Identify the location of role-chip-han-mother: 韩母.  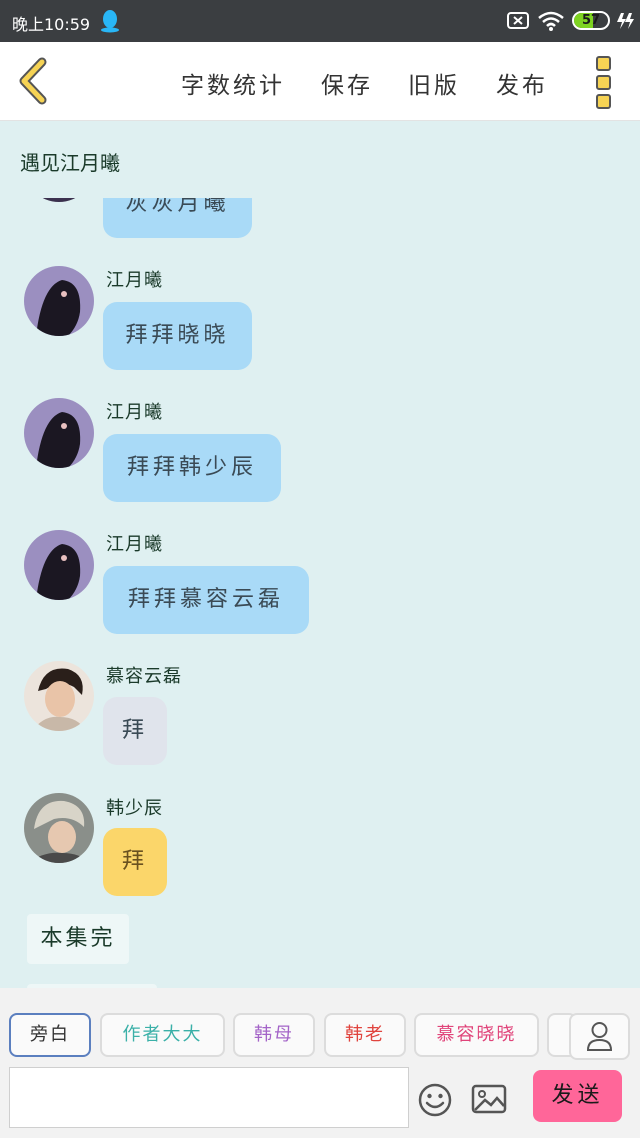
(274, 1035).